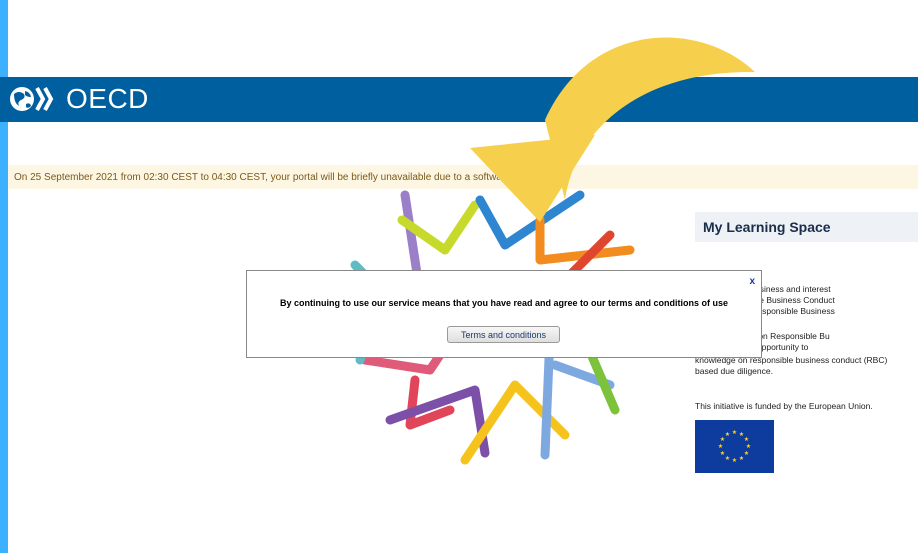 This screenshot has width=918, height=553. I want to click on yellow-arrow-annotation, so click(612, 129).